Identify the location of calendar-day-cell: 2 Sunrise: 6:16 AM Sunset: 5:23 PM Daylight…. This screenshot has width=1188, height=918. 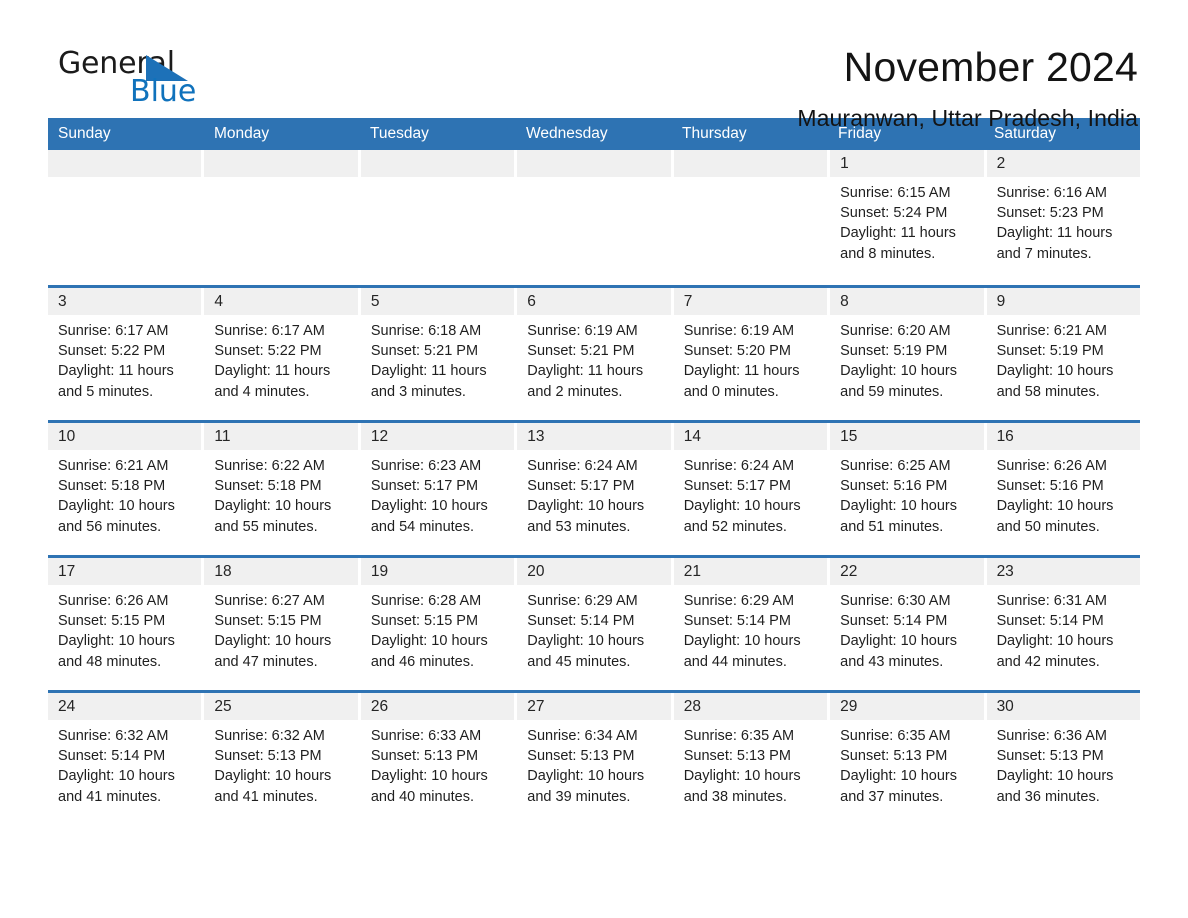
(1063, 217).